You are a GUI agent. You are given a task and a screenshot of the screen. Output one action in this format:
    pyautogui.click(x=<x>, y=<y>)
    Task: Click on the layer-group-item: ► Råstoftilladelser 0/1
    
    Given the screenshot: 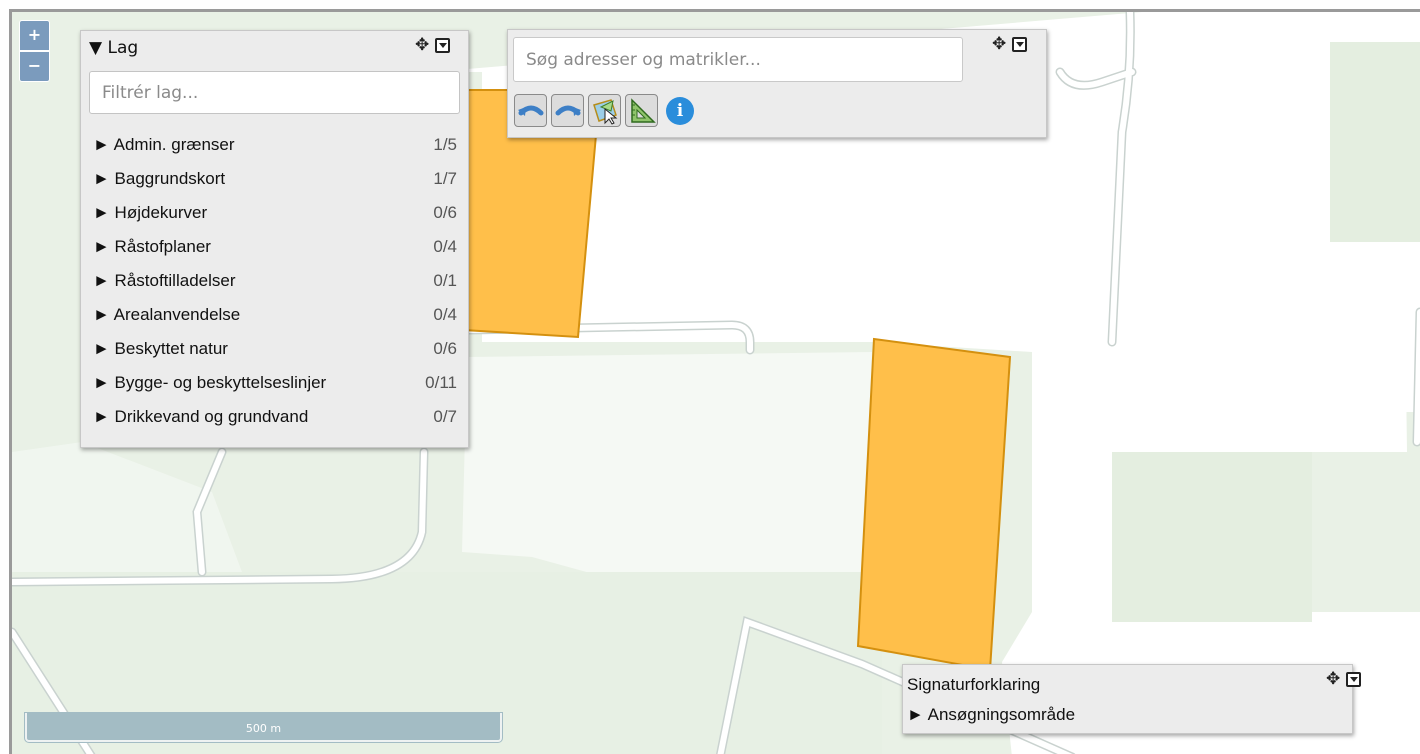 What is the action you would take?
    pyautogui.click(x=275, y=288)
    